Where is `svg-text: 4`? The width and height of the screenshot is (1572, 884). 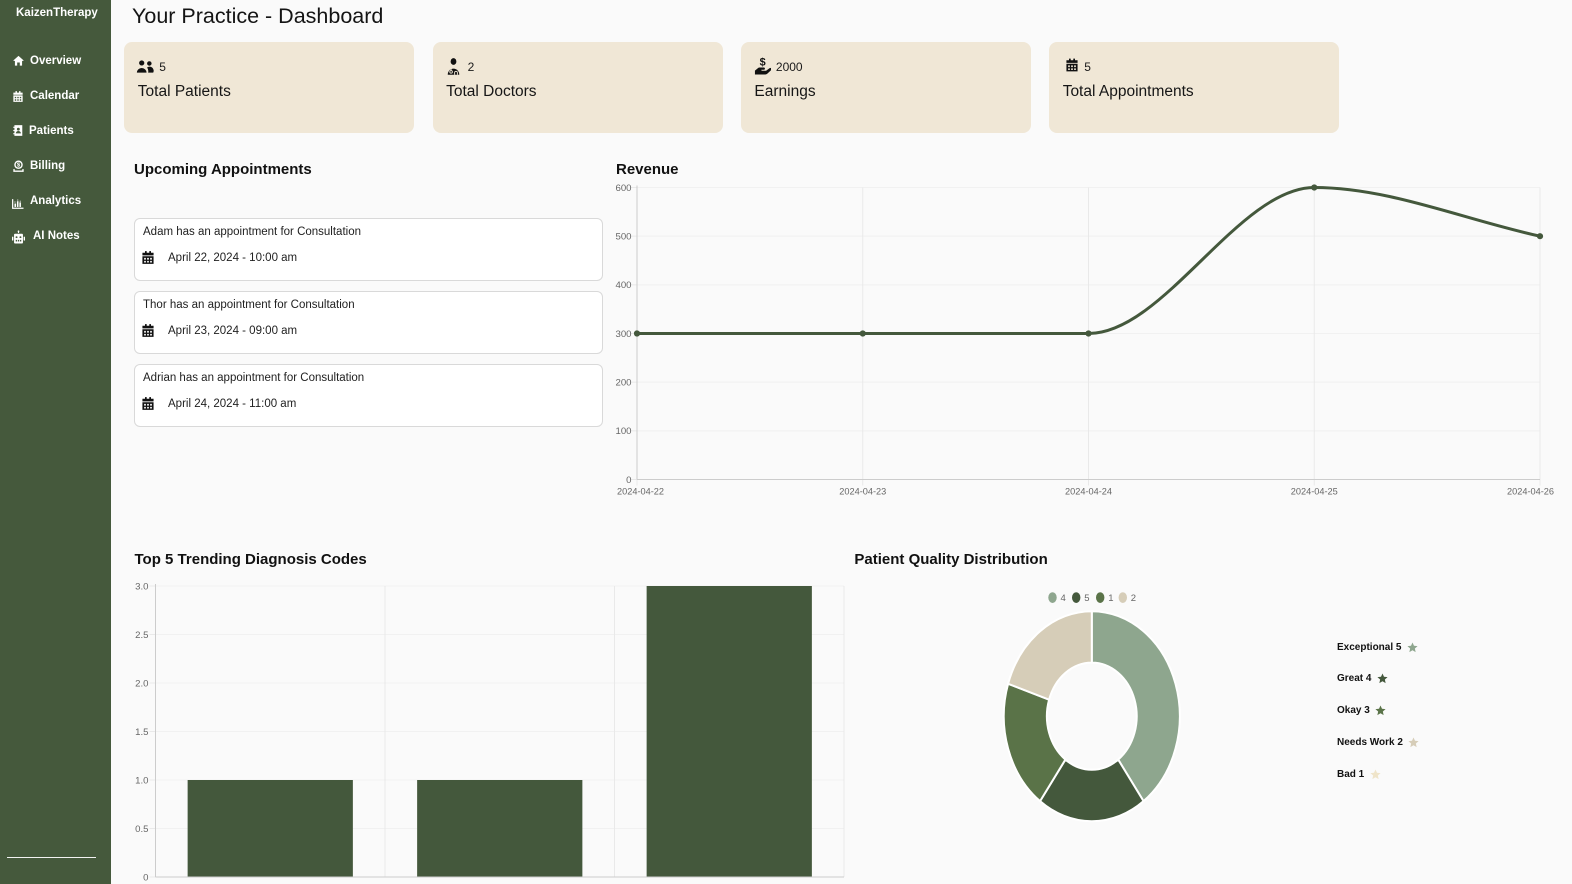
svg-text: 4 is located at coordinates (1063, 598).